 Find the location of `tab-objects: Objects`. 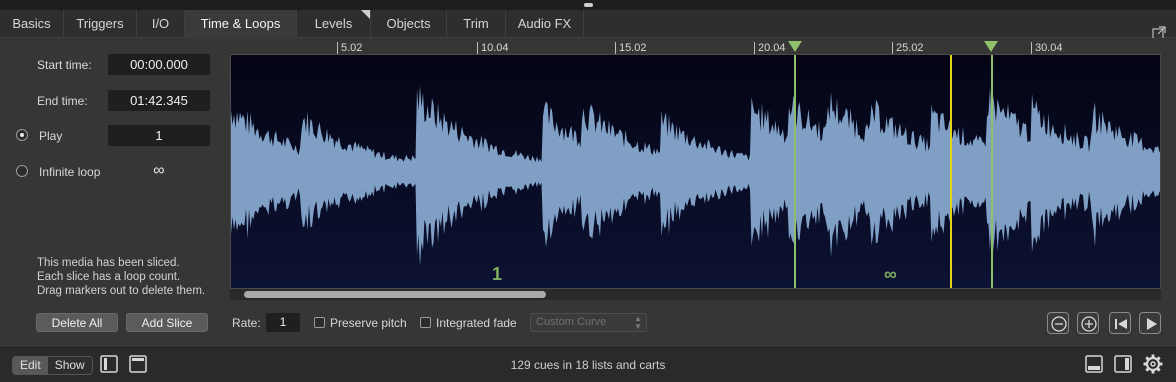

tab-objects: Objects is located at coordinates (409, 24).